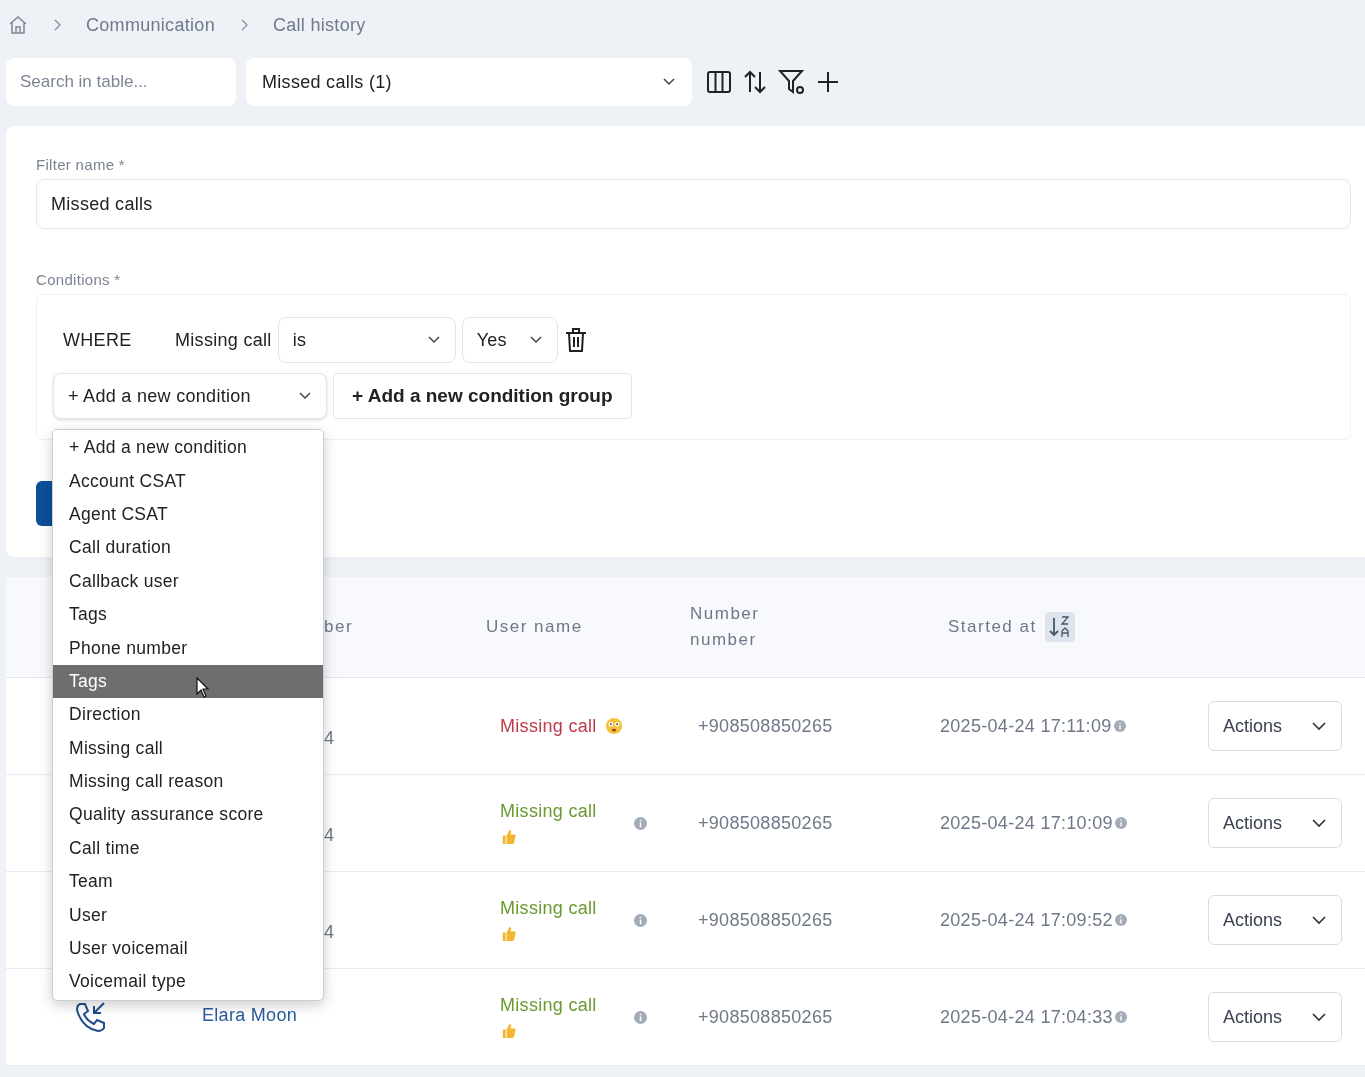  Describe the element at coordinates (693, 204) in the screenshot. I see `filter-name-field: Missed calls` at that location.